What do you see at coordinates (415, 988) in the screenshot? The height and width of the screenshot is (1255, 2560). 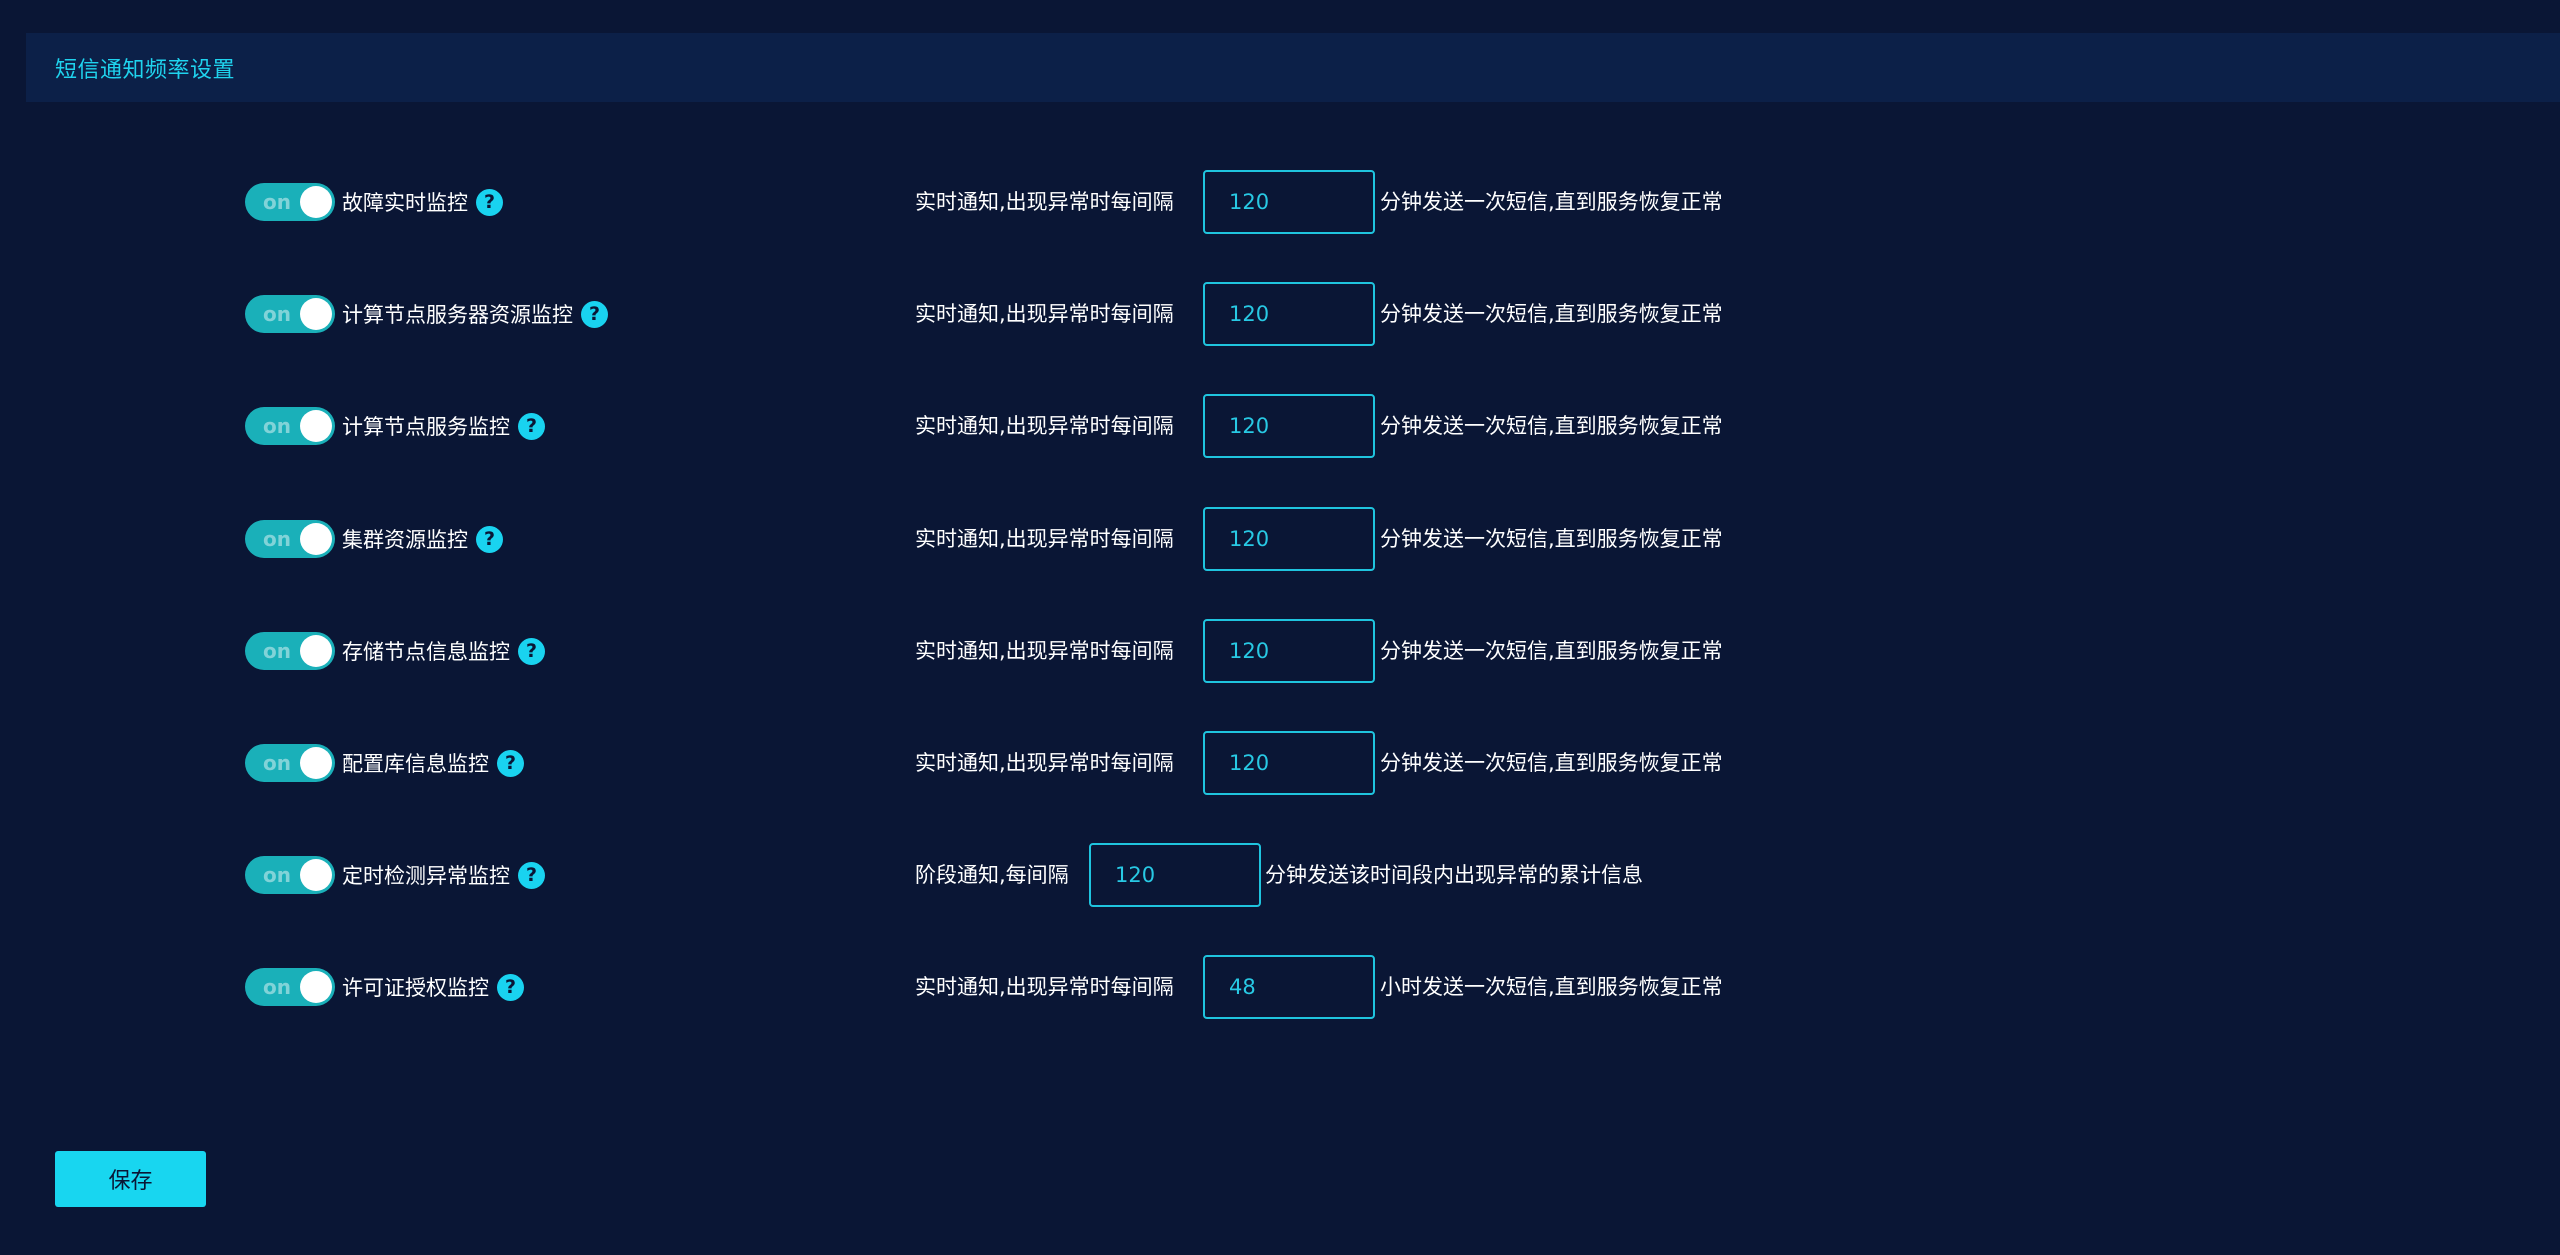 I see `row-label: 许可证授权监控` at bounding box center [415, 988].